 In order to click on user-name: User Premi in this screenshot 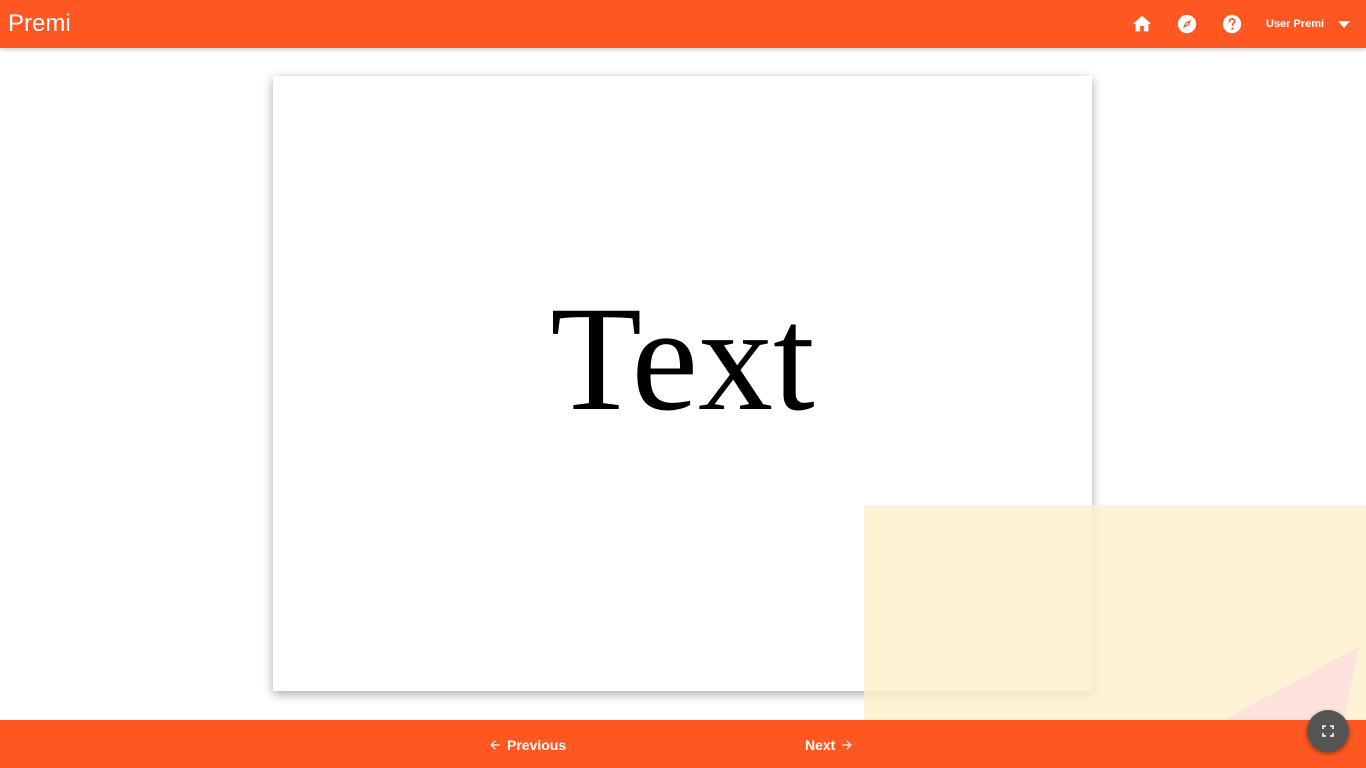, I will do `click(1295, 24)`.